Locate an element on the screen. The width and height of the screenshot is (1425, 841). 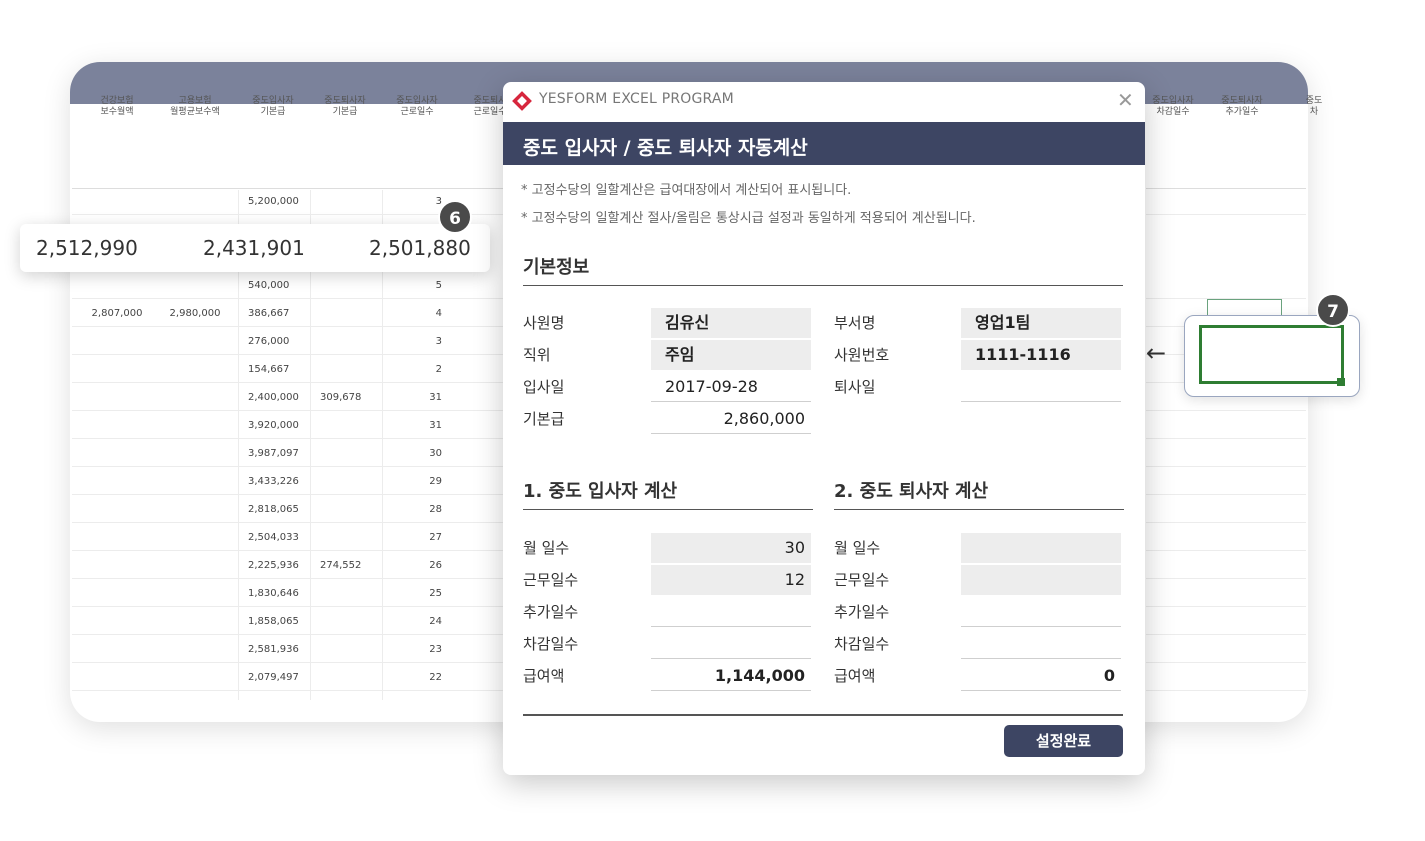
app-title: YESFORM EXCEL PROGRAM is located at coordinates (636, 99).